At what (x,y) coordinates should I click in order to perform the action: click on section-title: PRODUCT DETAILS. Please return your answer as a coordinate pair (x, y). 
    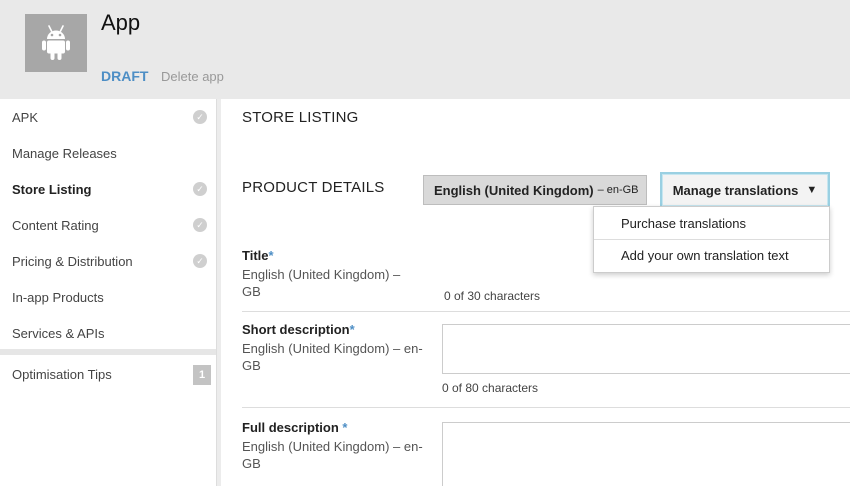
    Looking at the image, I should click on (313, 187).